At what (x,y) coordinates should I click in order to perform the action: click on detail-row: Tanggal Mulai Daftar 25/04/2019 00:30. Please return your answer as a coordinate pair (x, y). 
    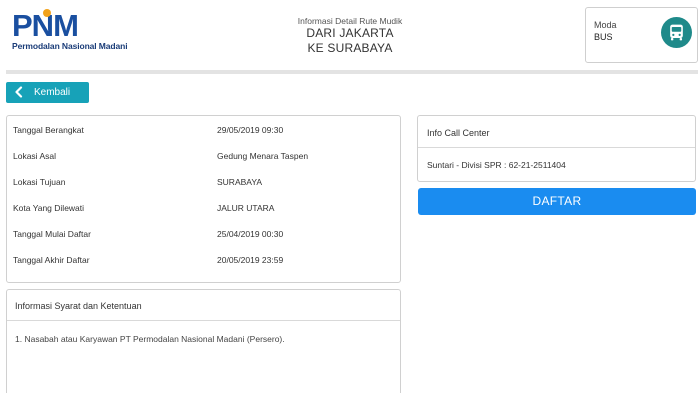
    Looking at the image, I should click on (203, 233).